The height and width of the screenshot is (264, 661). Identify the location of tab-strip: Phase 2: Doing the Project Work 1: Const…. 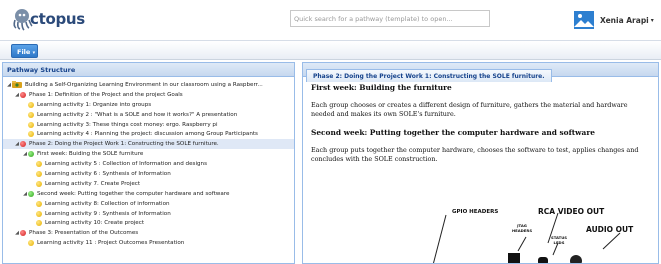
(480, 72).